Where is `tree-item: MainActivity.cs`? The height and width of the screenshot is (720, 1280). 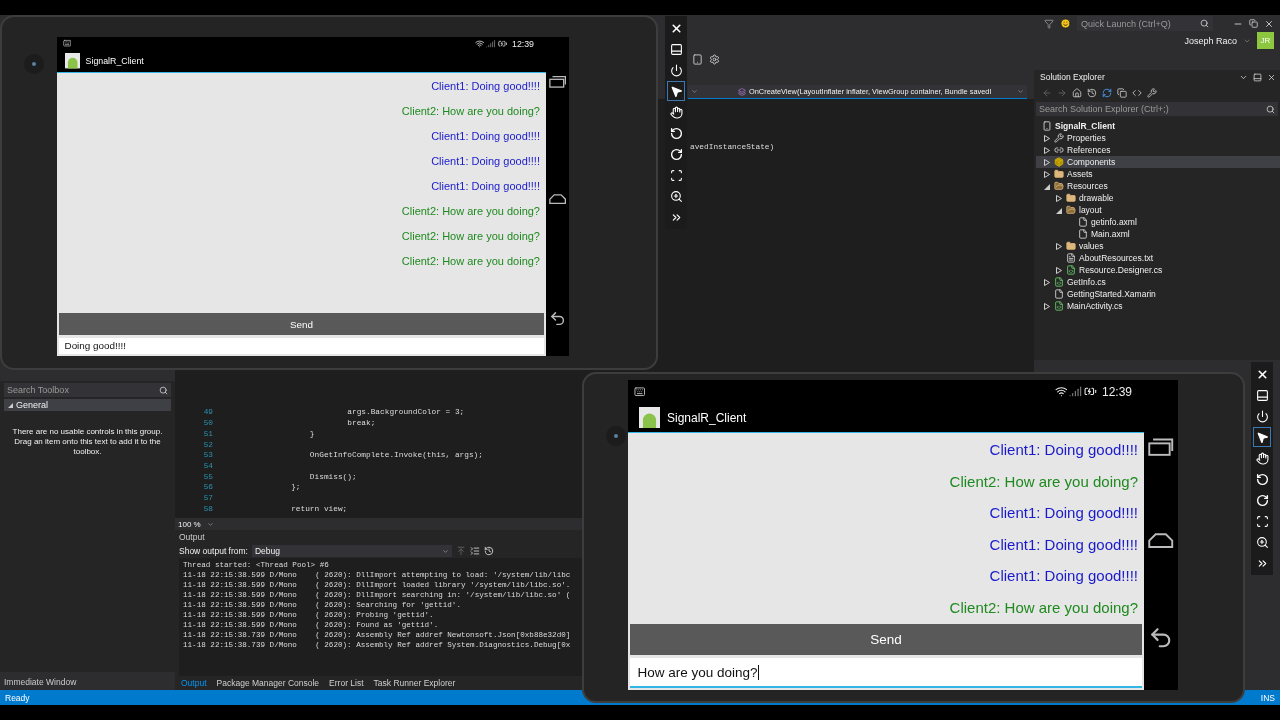 tree-item: MainActivity.cs is located at coordinates (1158, 306).